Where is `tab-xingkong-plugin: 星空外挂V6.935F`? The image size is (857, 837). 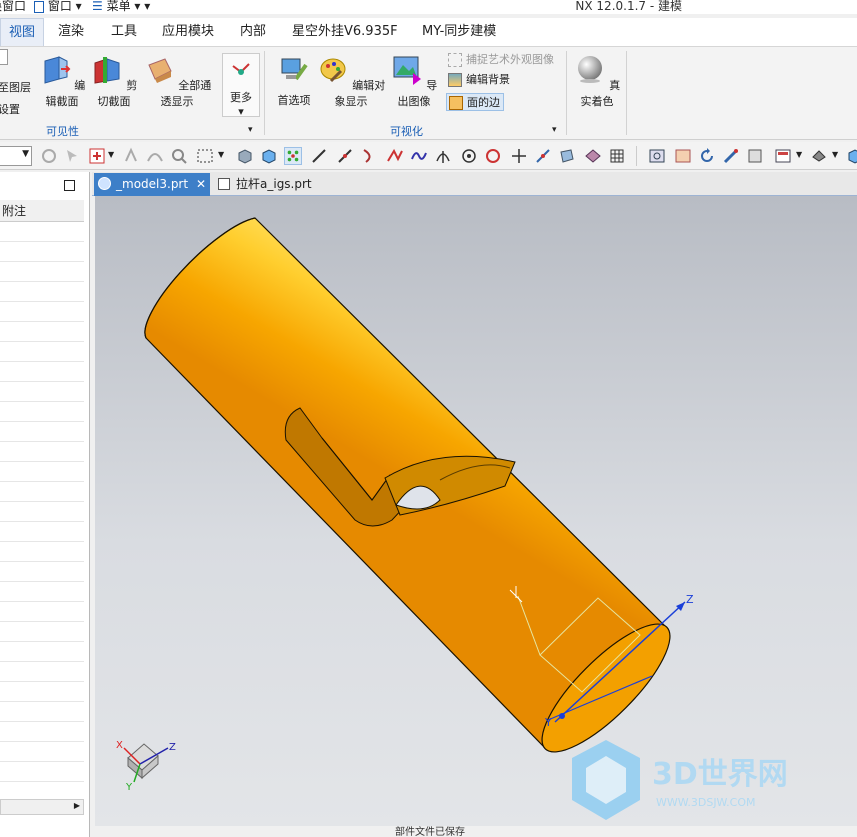 tab-xingkong-plugin: 星空外挂V6.935F is located at coordinates (345, 32).